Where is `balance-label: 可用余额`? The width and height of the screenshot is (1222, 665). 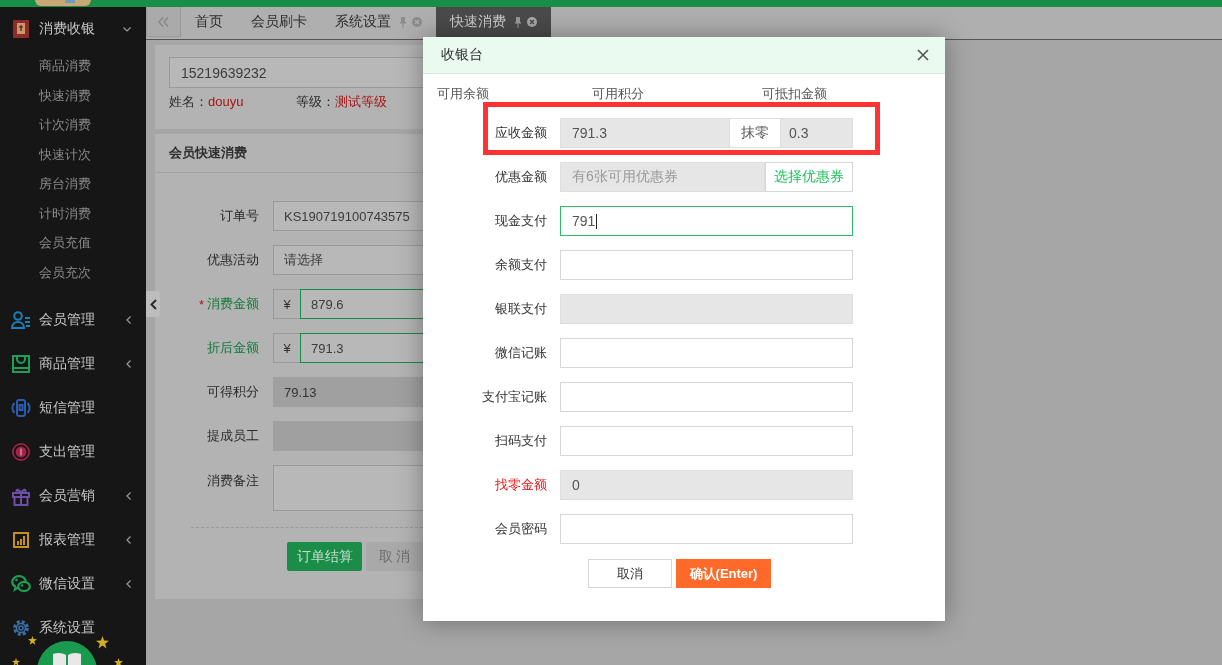
balance-label: 可用余额 is located at coordinates (463, 94).